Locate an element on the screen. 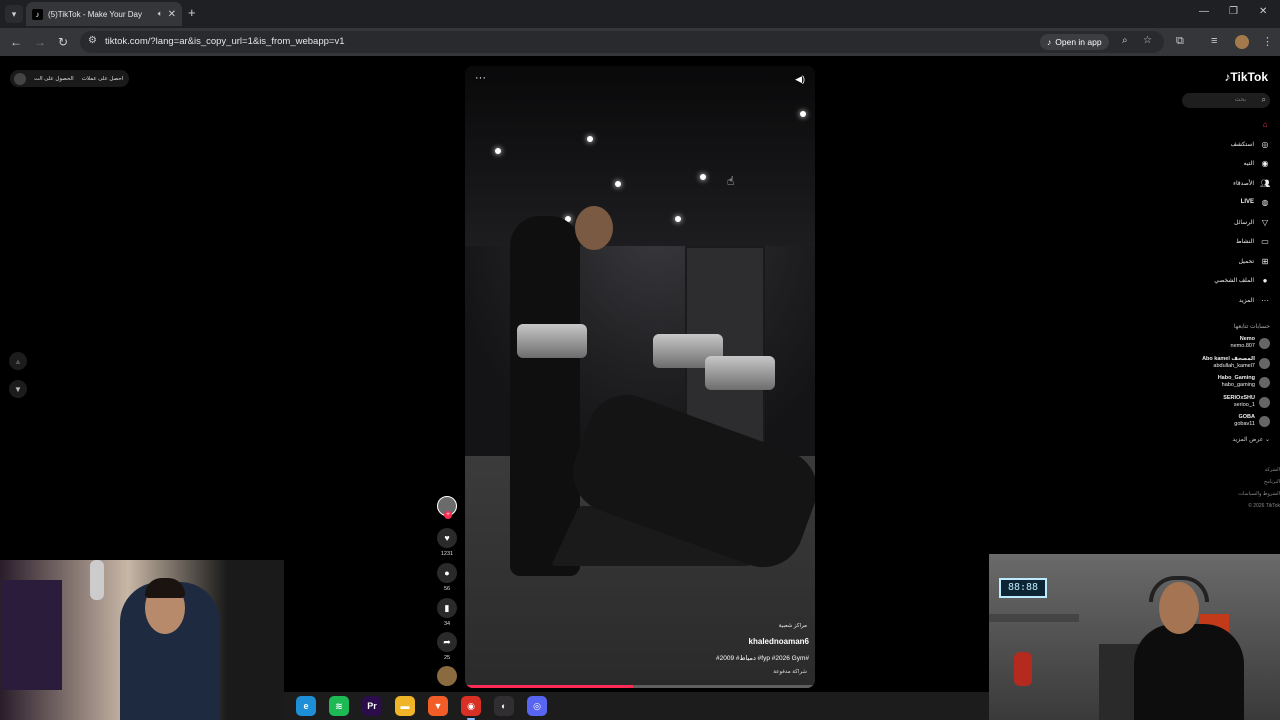 The width and height of the screenshot is (1280, 720). back-icon: ← is located at coordinates (16, 42).